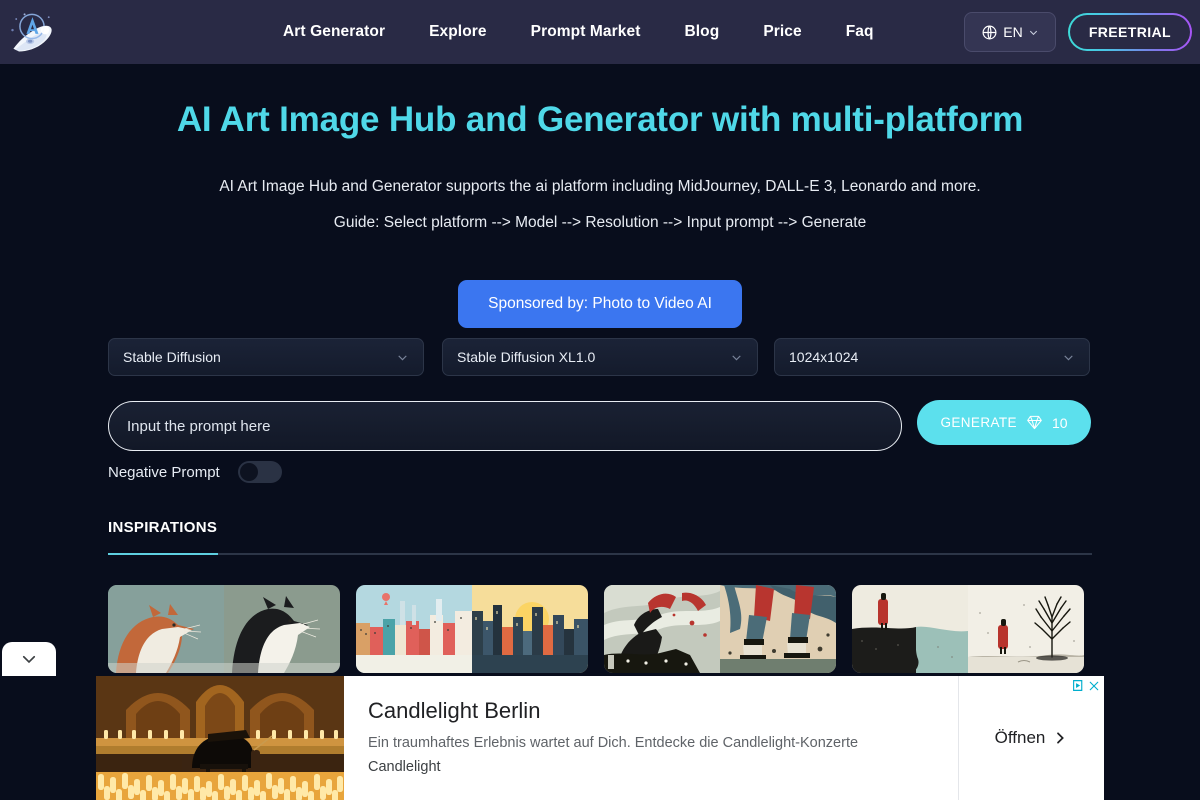  I want to click on nav-item-art-generator: Art Generator, so click(345, 32).